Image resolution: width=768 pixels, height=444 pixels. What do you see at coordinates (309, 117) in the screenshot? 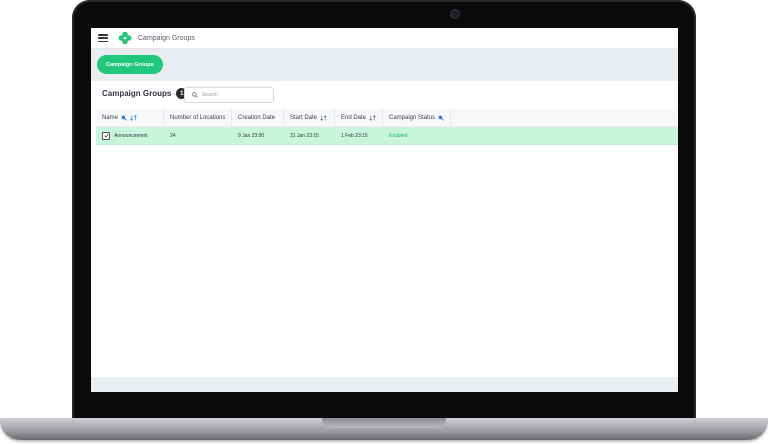
I see `column-header-start-date: Start Date` at bounding box center [309, 117].